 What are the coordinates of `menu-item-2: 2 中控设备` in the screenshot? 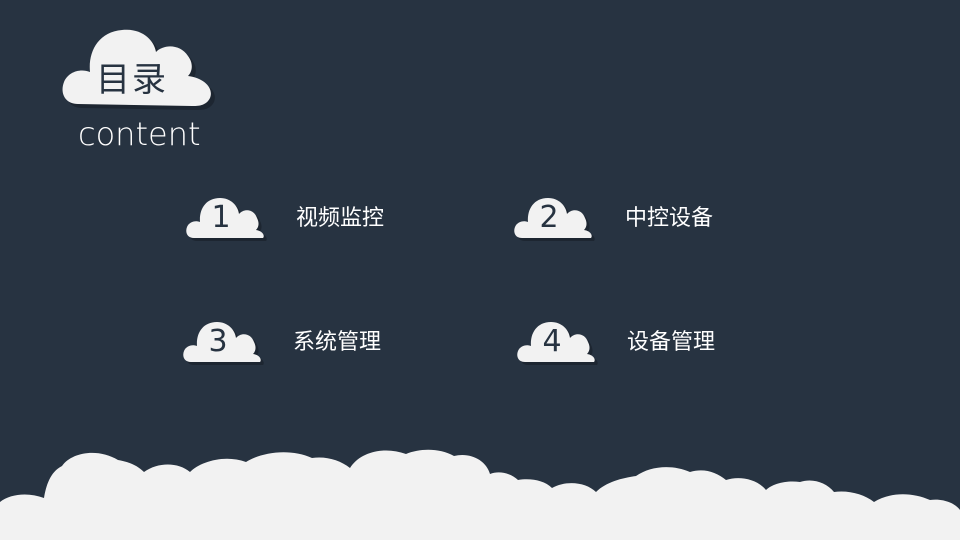 It's located at (632, 222).